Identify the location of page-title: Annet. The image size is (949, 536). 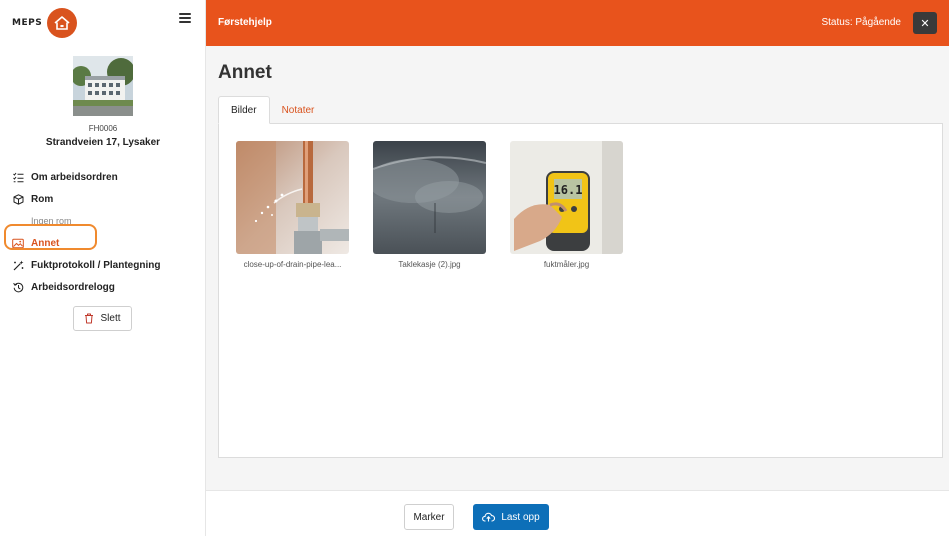
(245, 72).